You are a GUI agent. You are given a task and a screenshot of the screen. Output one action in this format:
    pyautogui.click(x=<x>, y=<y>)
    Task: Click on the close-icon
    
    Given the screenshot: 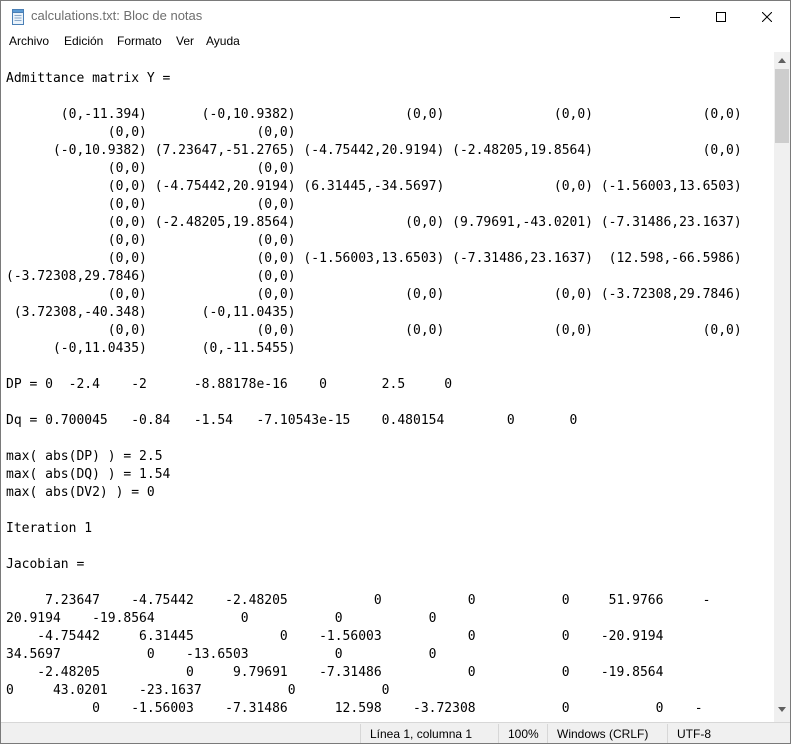 What is the action you would take?
    pyautogui.click(x=767, y=16)
    